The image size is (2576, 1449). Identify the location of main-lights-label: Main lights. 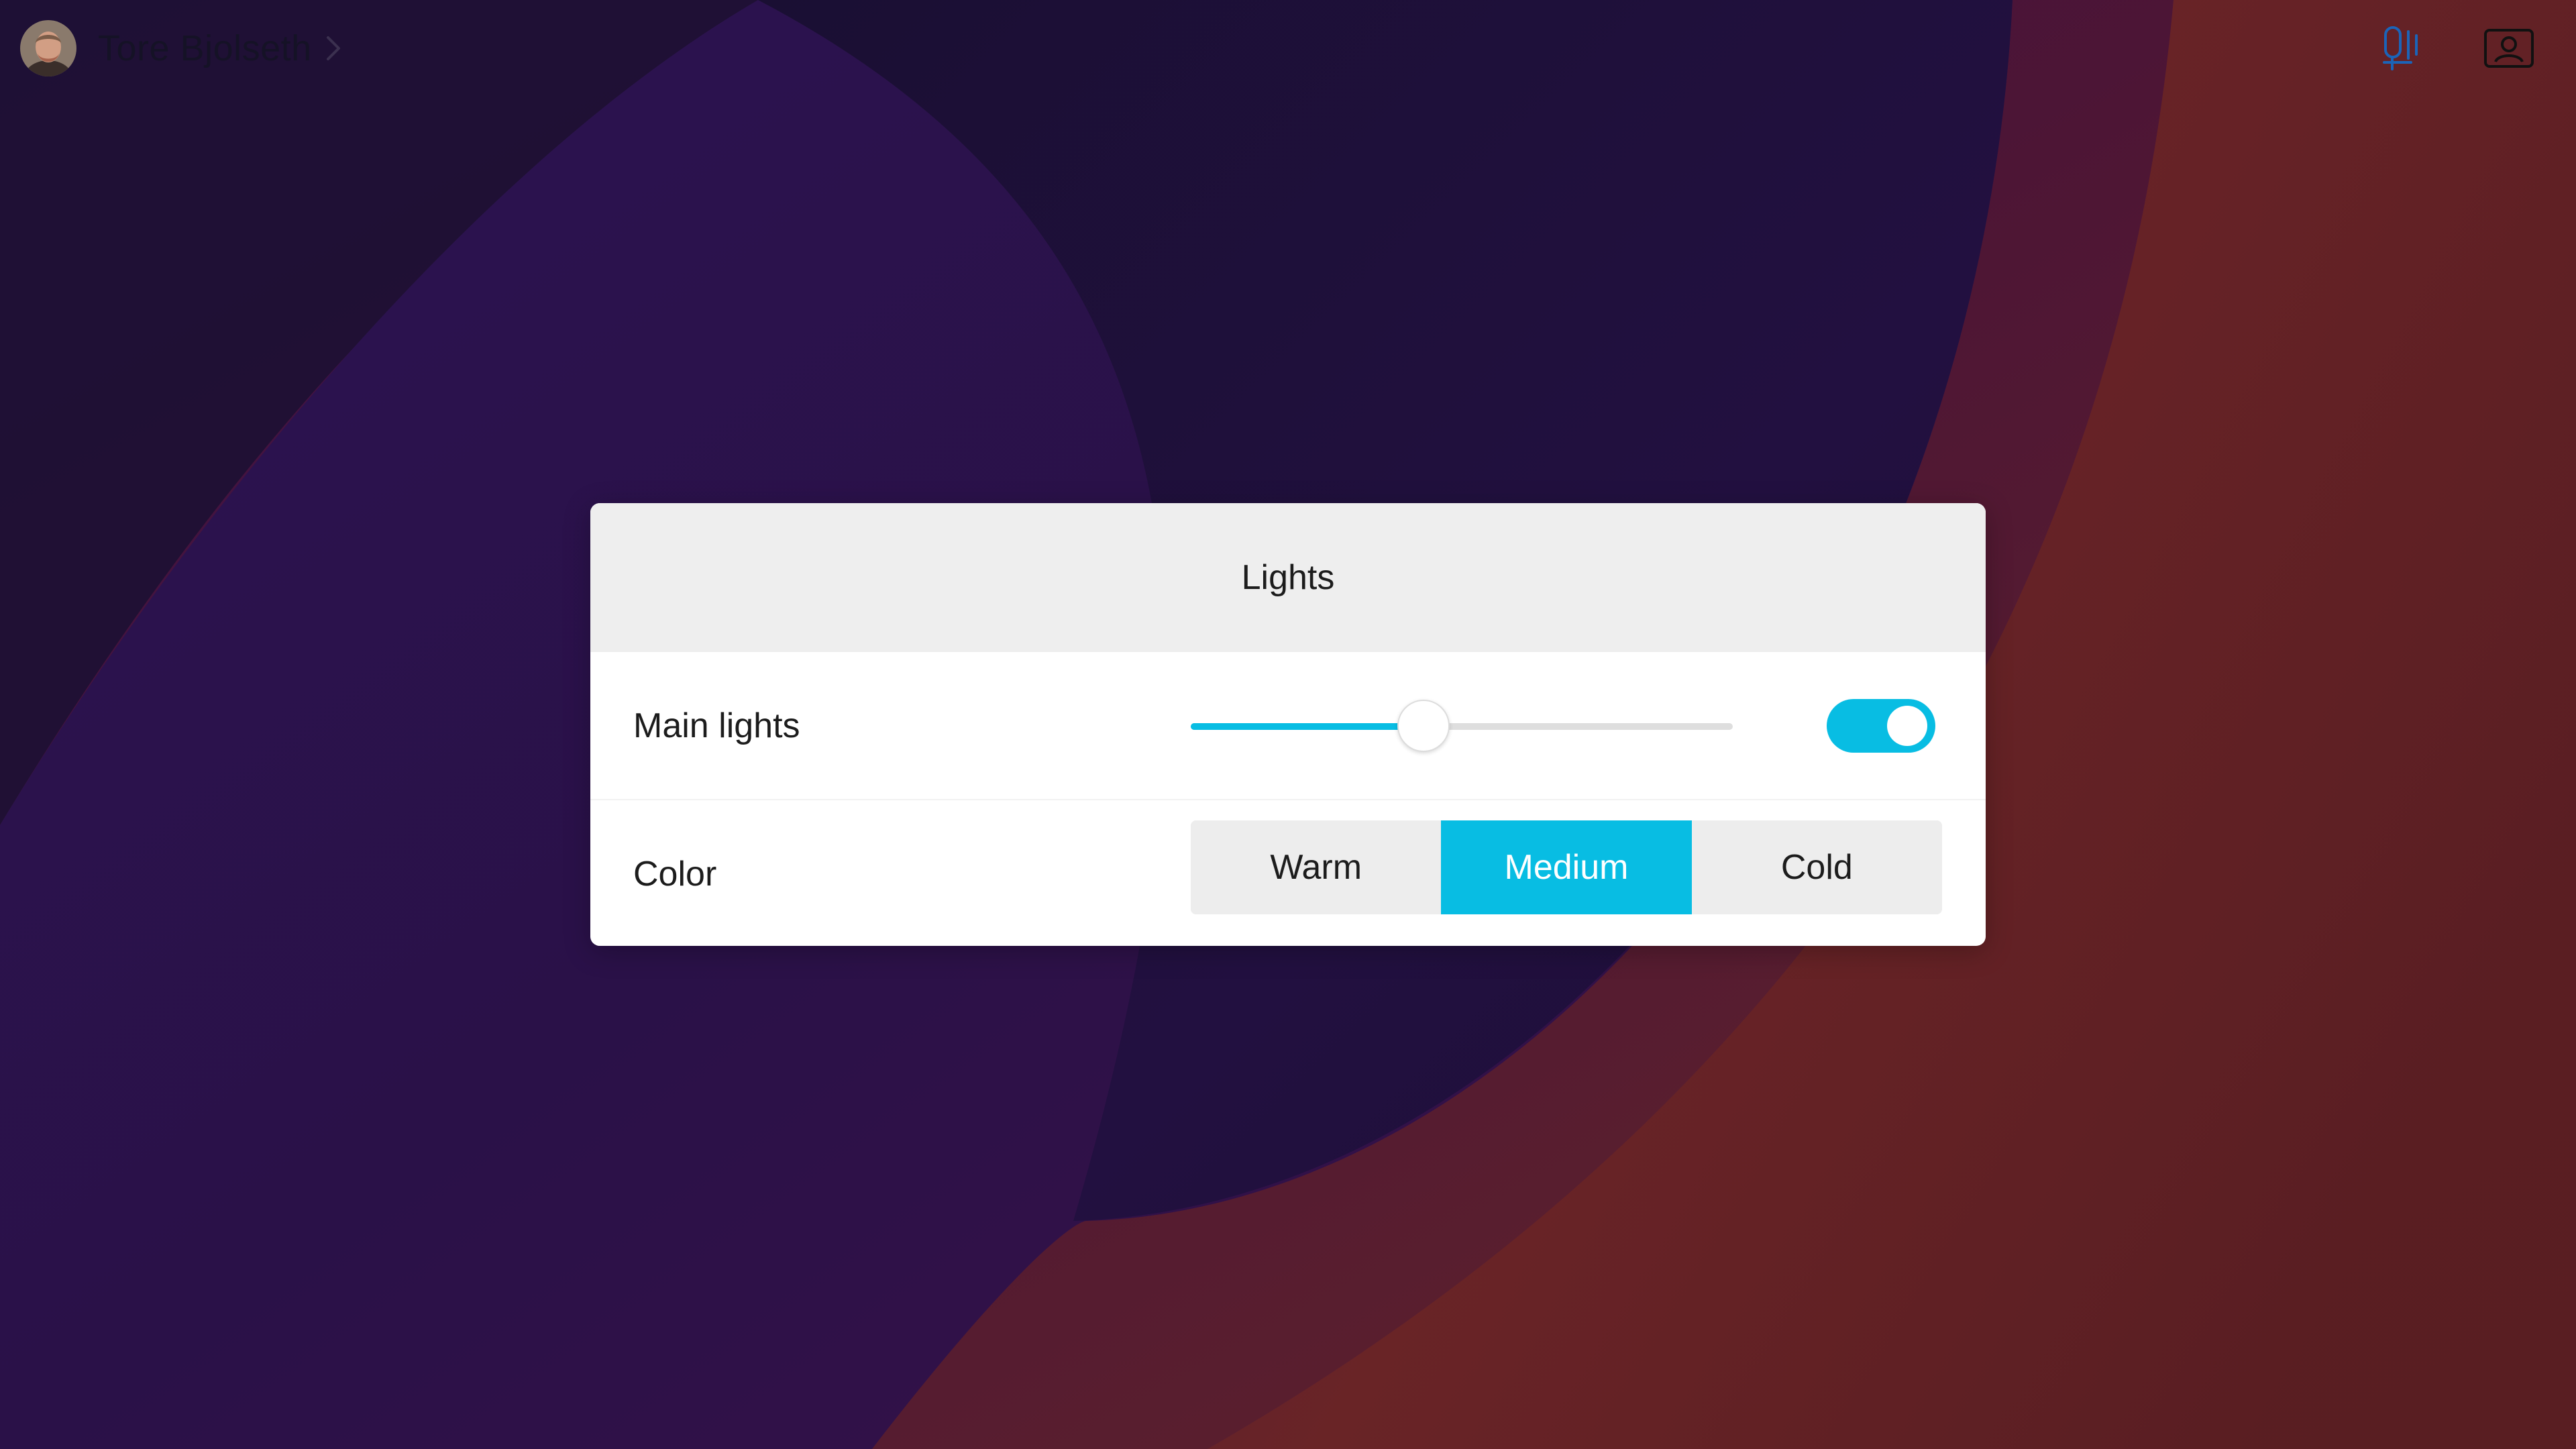
(716, 725).